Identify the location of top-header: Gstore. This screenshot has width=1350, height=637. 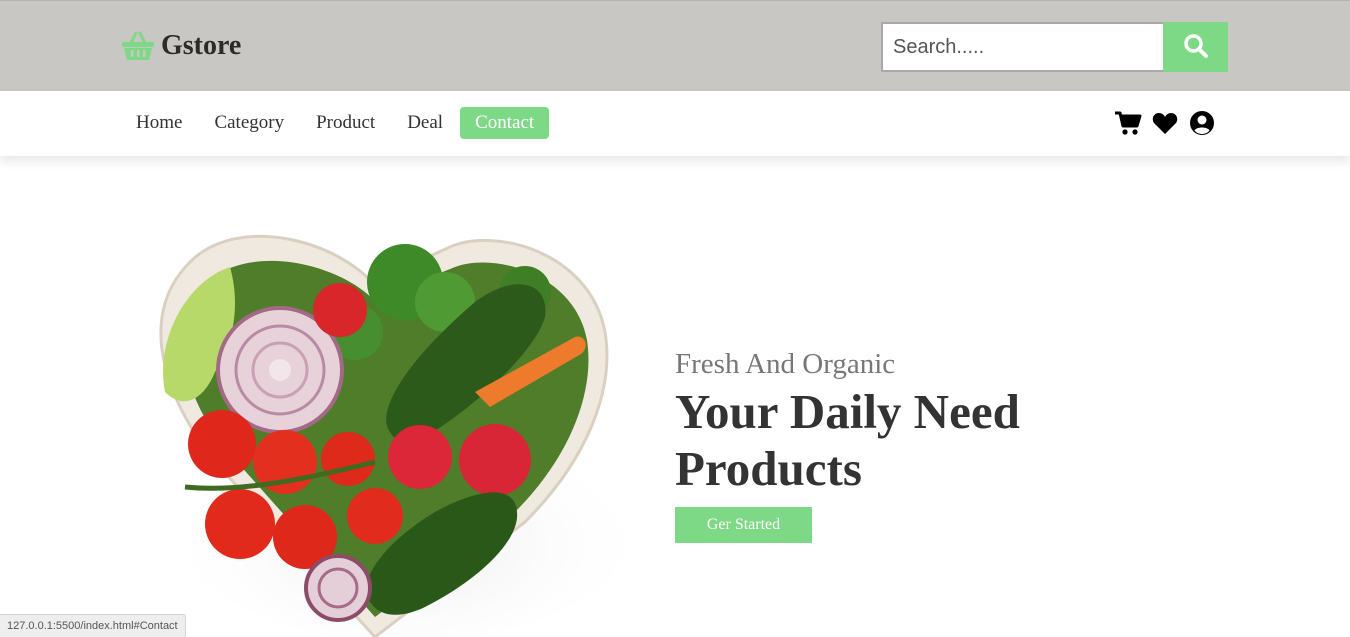
(675, 45).